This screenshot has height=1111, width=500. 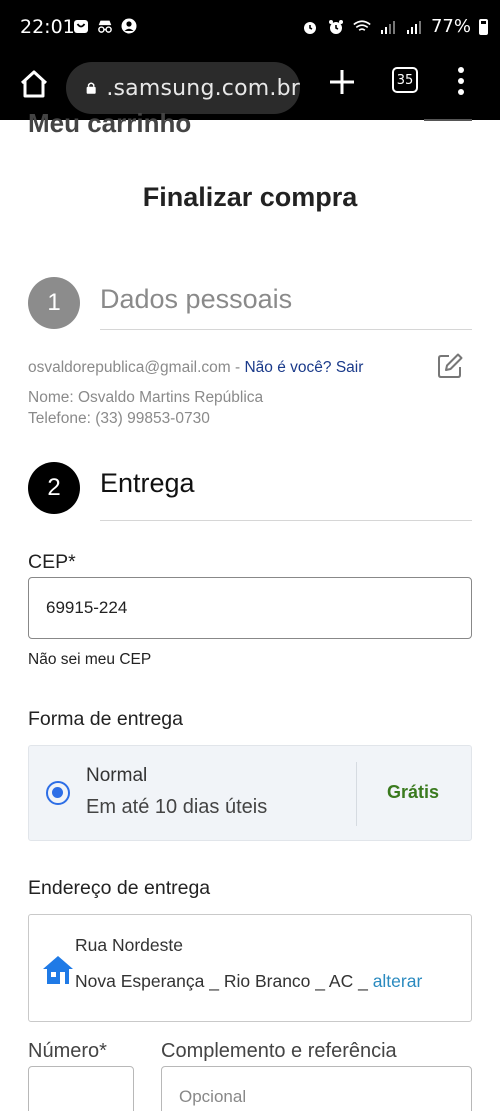 What do you see at coordinates (129, 367) in the screenshot?
I see `user-email: osvaldorepublica@gmail.com` at bounding box center [129, 367].